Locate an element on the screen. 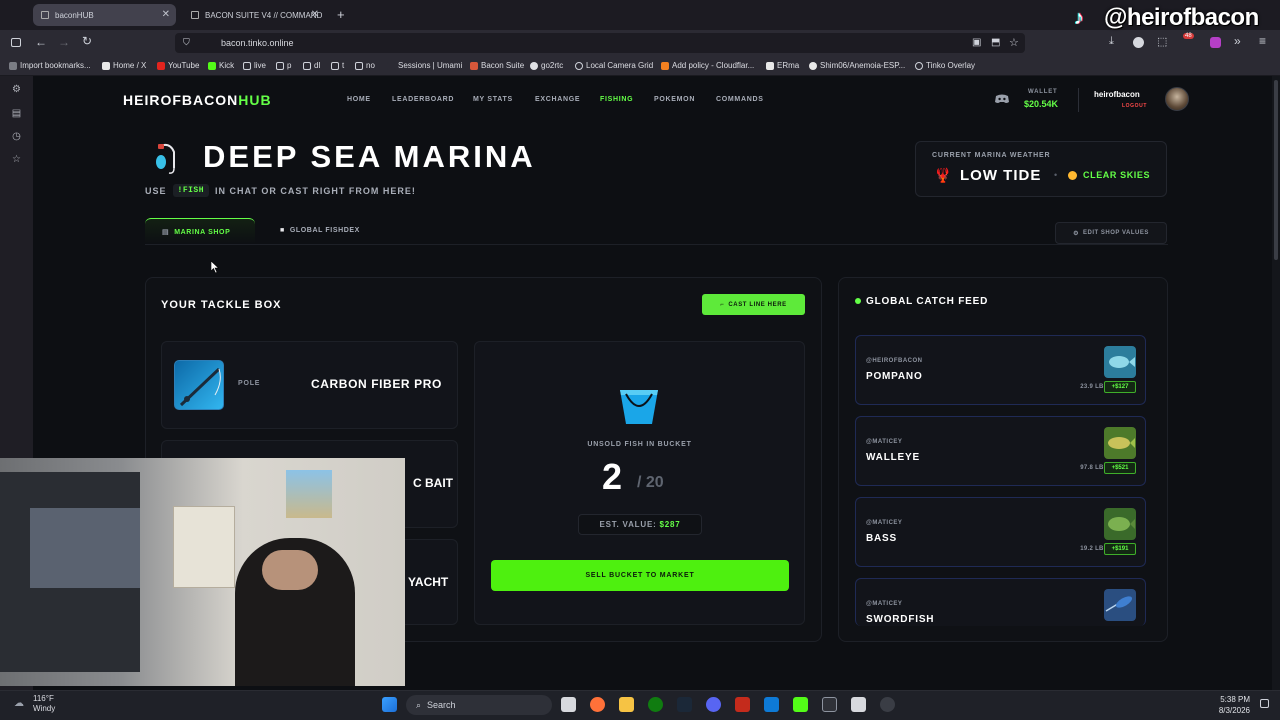  notification-icon is located at coordinates (1264, 703).